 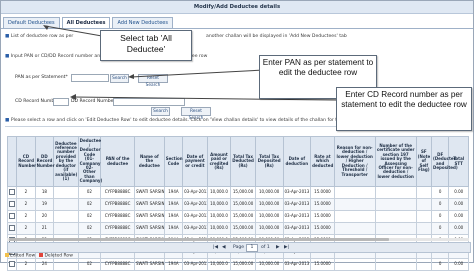 I want to click on legend-edited: Edited Row, so click(x=23, y=256).